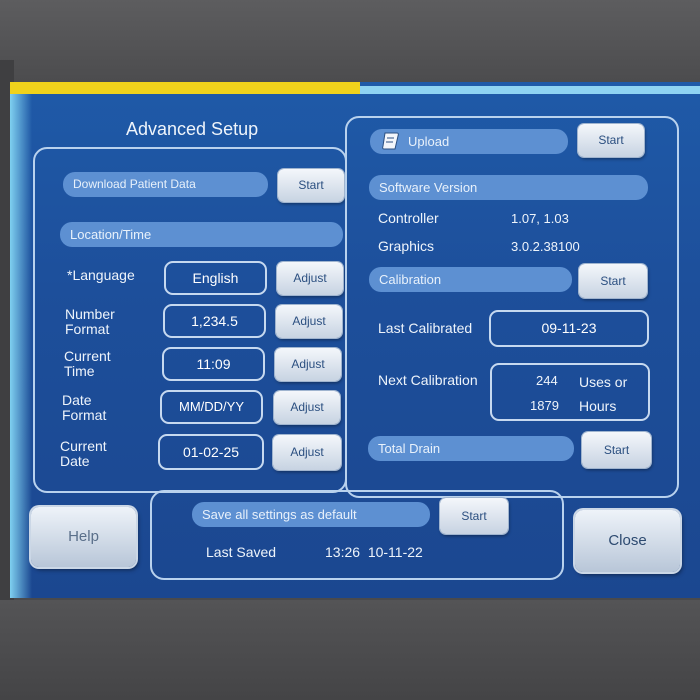  I want to click on device-bezel-bottom, so click(350, 650).